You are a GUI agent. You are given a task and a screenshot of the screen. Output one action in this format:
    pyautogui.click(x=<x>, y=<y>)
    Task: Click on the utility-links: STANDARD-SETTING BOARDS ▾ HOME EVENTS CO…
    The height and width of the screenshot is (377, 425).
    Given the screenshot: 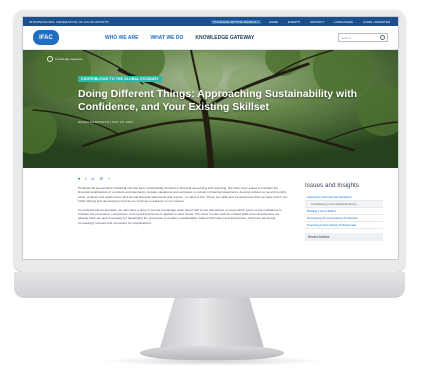 What is the action you would take?
    pyautogui.click(x=301, y=21)
    